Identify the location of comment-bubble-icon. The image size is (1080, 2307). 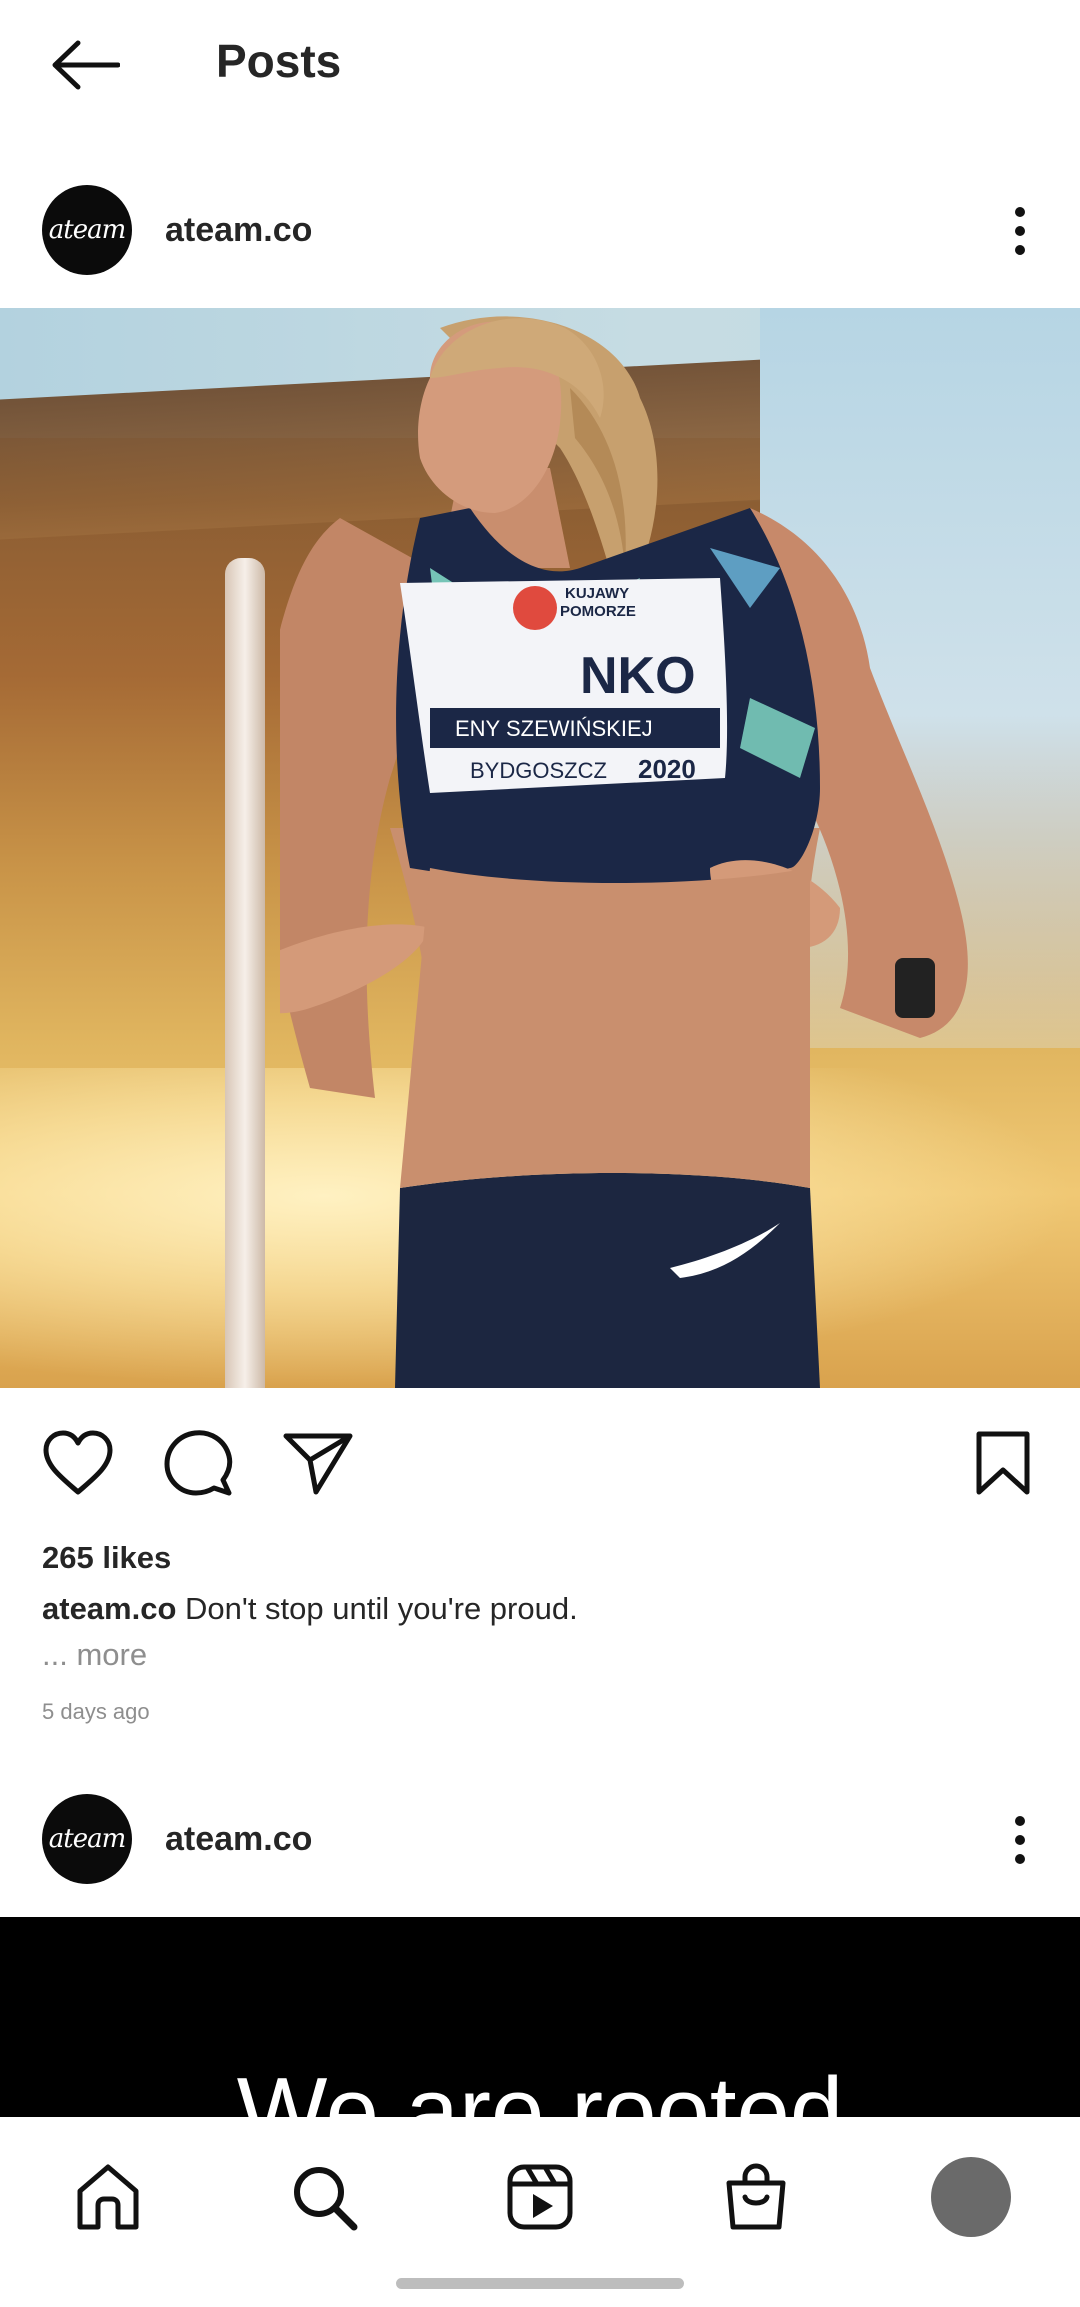
(198, 1463).